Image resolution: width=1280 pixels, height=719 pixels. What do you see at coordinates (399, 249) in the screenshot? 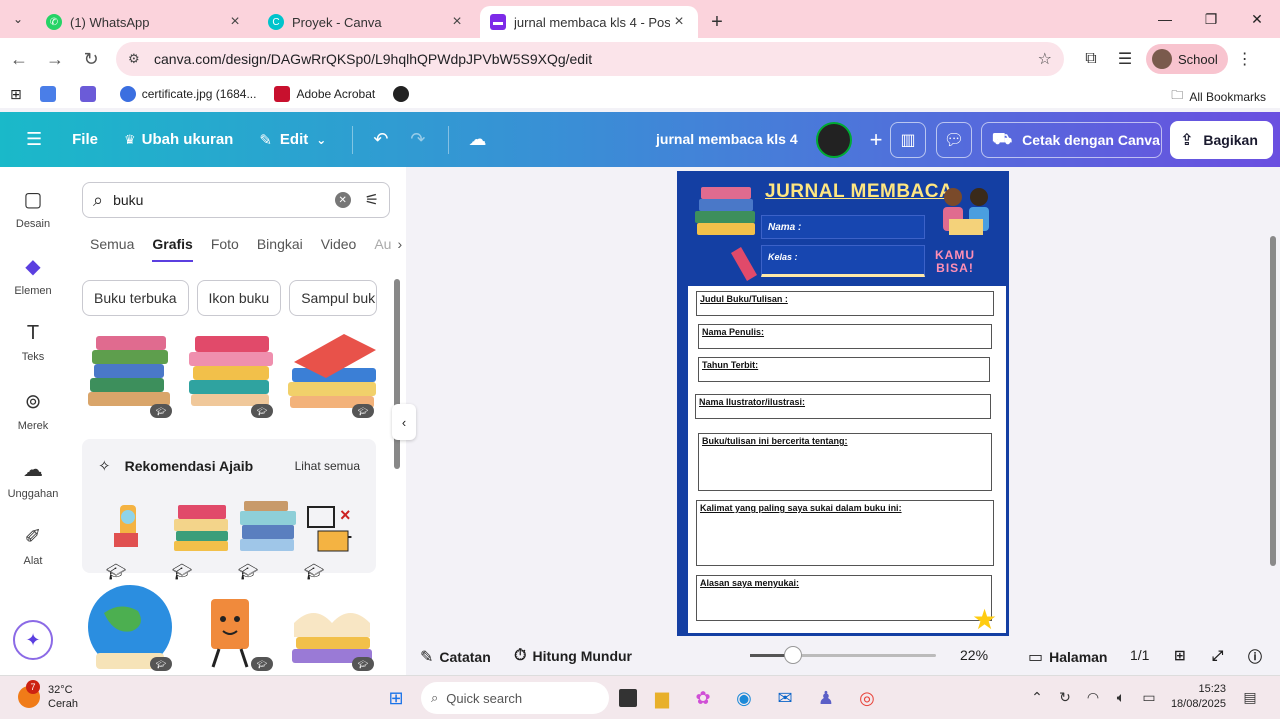
I see `chevron-right-icon: ›` at bounding box center [399, 249].